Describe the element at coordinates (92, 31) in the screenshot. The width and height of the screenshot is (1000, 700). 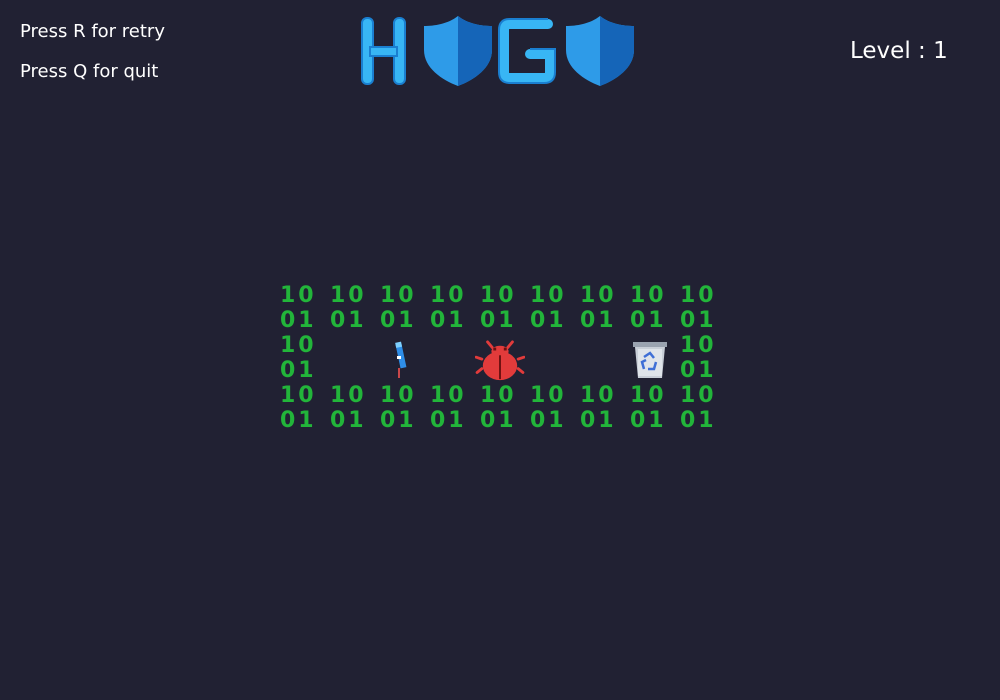
I see `retry-hint: Press R for retry` at that location.